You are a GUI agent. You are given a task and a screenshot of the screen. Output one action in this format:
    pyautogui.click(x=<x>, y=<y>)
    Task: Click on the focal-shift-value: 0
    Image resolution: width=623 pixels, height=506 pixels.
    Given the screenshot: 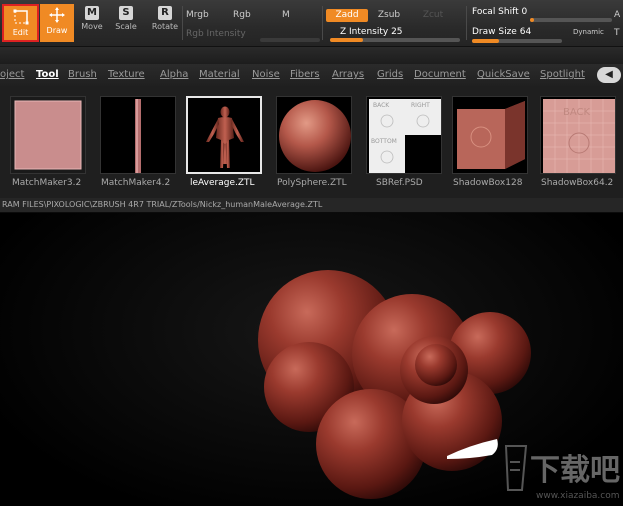 What is the action you would take?
    pyautogui.click(x=524, y=12)
    